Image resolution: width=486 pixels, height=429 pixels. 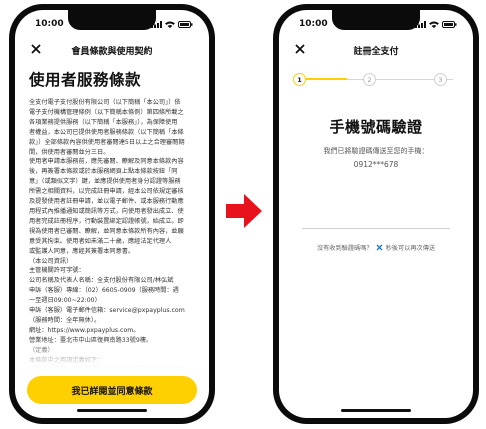 What do you see at coordinates (112, 353) in the screenshot?
I see `terms-fade` at bounding box center [112, 353].